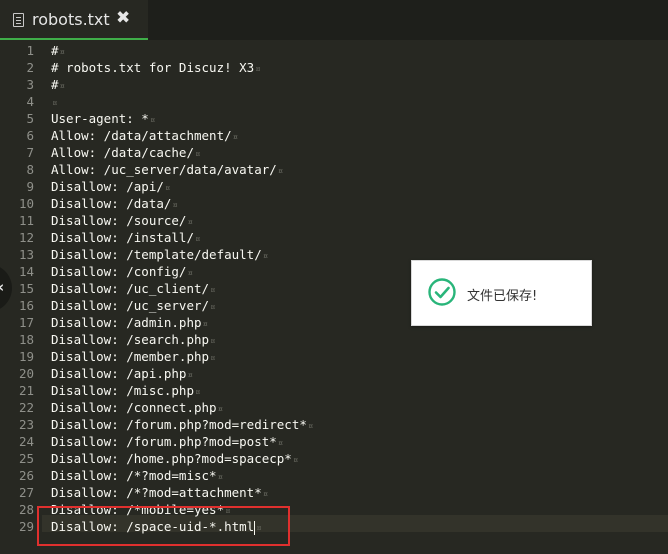  I want to click on line-number: 28, so click(26, 509).